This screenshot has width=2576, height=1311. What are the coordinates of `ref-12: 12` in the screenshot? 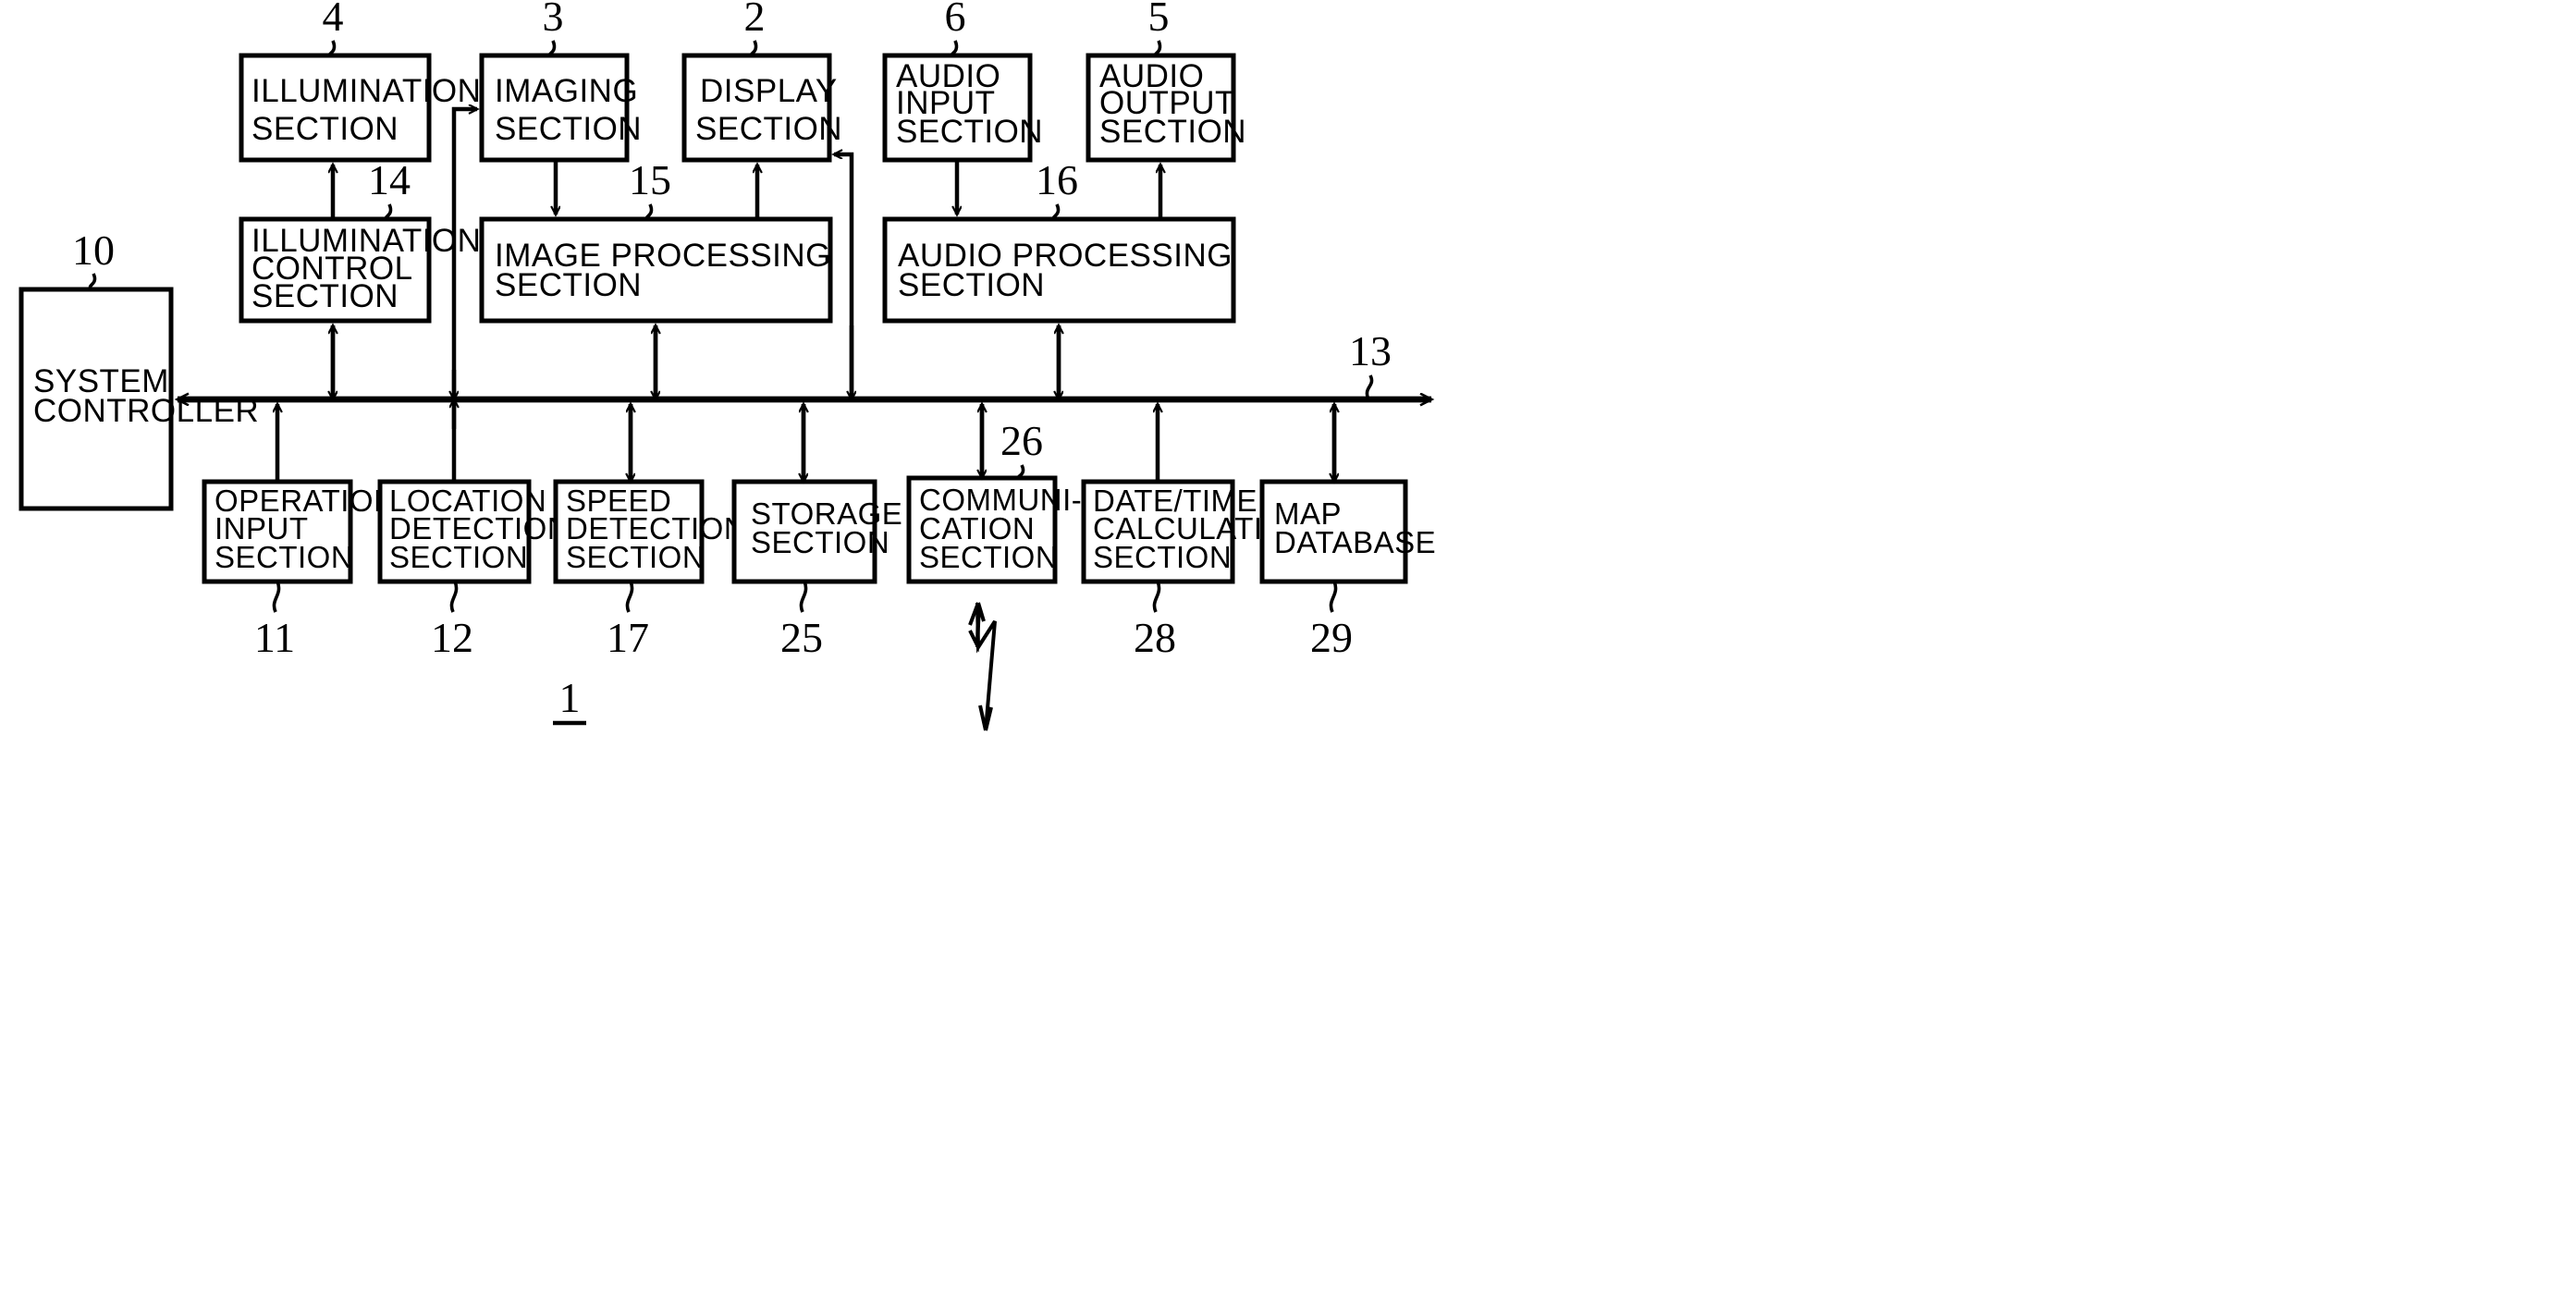 It's located at (452, 621).